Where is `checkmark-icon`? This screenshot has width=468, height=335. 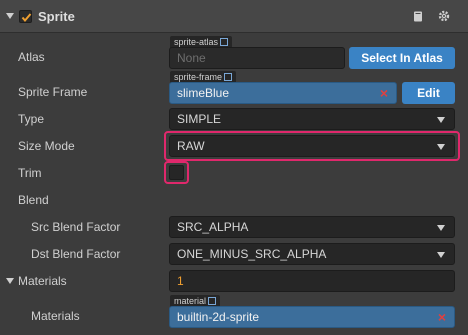 checkmark-icon is located at coordinates (26, 18).